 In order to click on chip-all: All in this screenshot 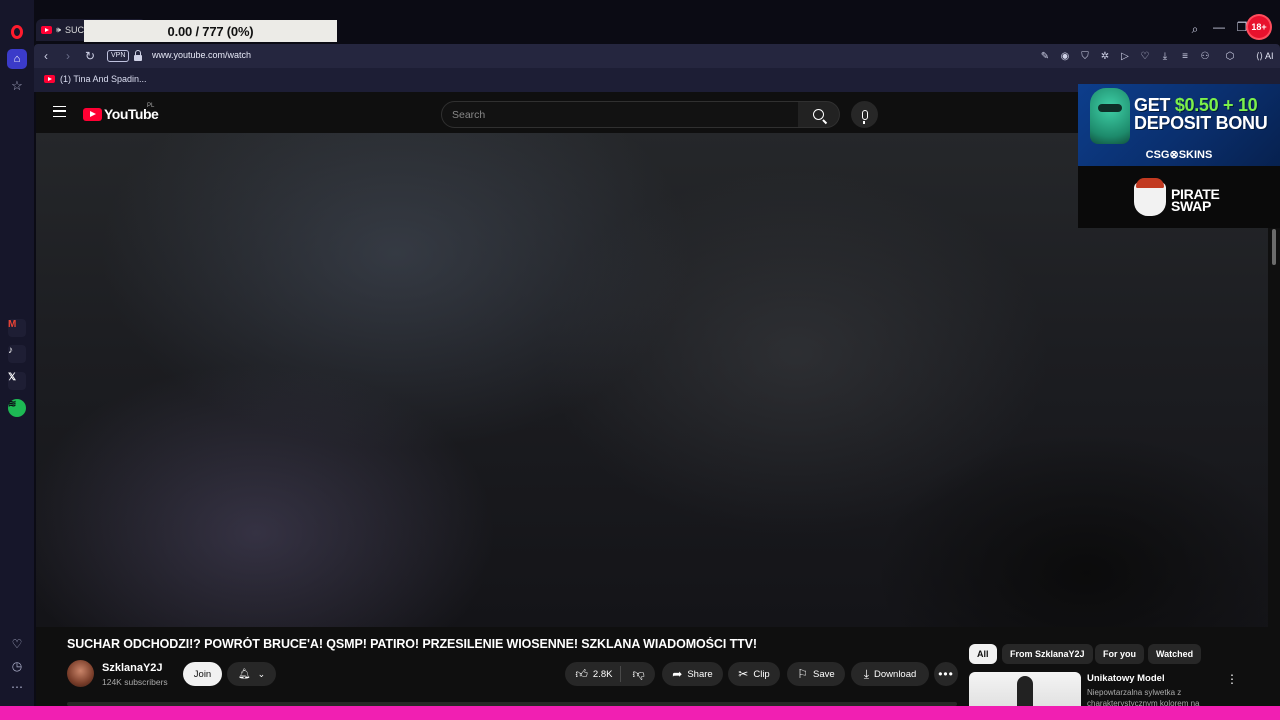, I will do `click(983, 654)`.